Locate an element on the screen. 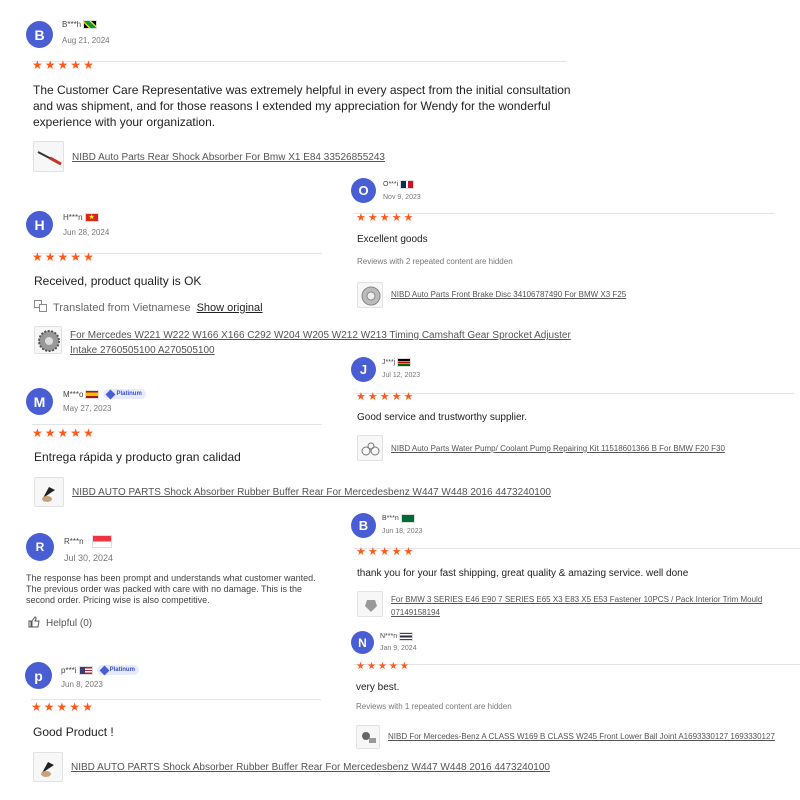 This screenshot has width=800, height=800. reviewer-name: H***n is located at coordinates (73, 217).